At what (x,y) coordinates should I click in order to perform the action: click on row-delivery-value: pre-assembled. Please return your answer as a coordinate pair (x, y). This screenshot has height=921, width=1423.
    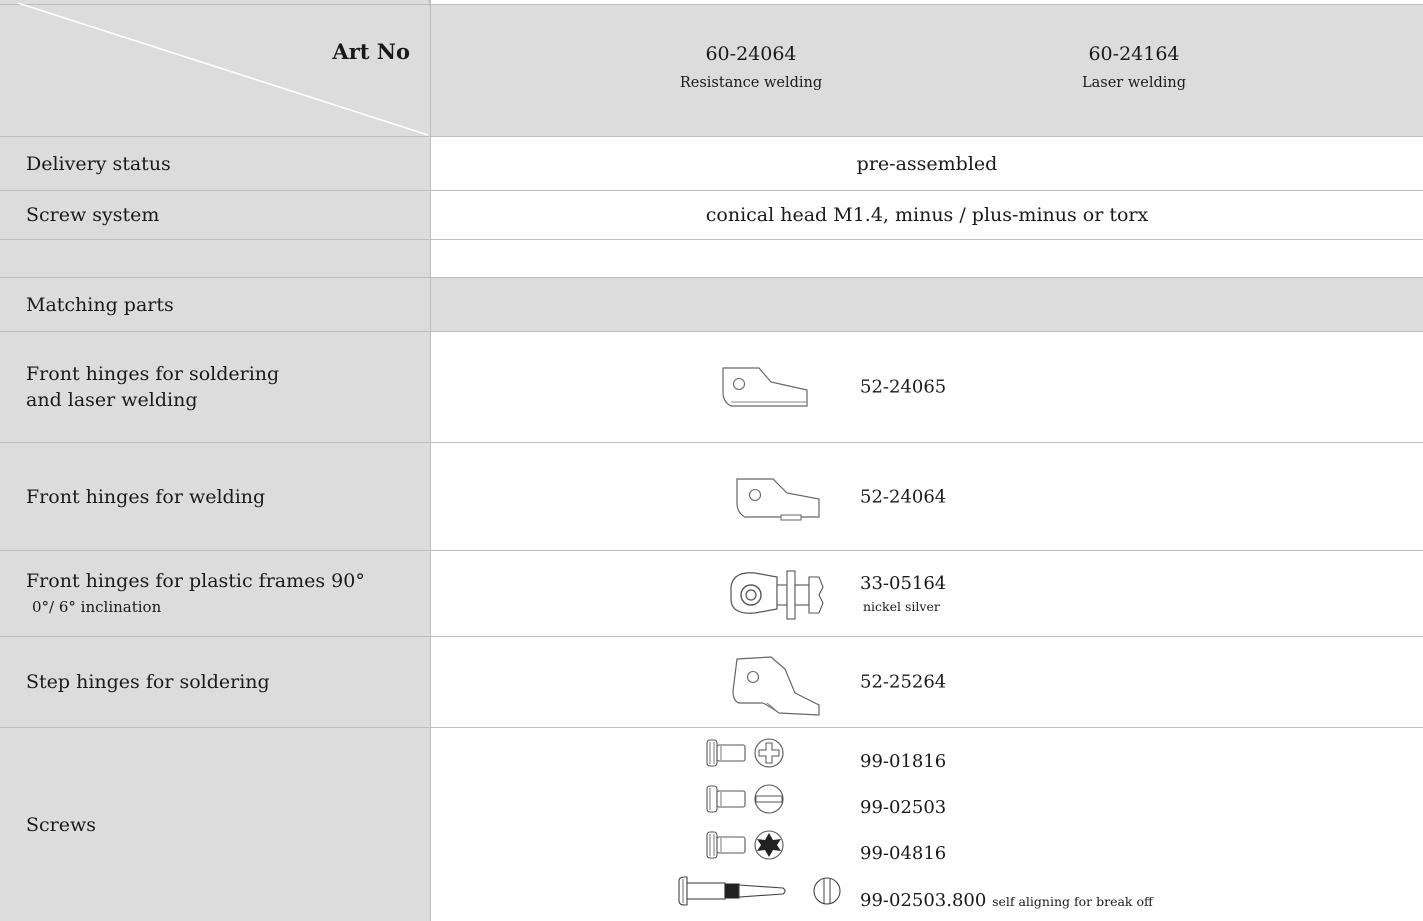
    Looking at the image, I should click on (927, 164).